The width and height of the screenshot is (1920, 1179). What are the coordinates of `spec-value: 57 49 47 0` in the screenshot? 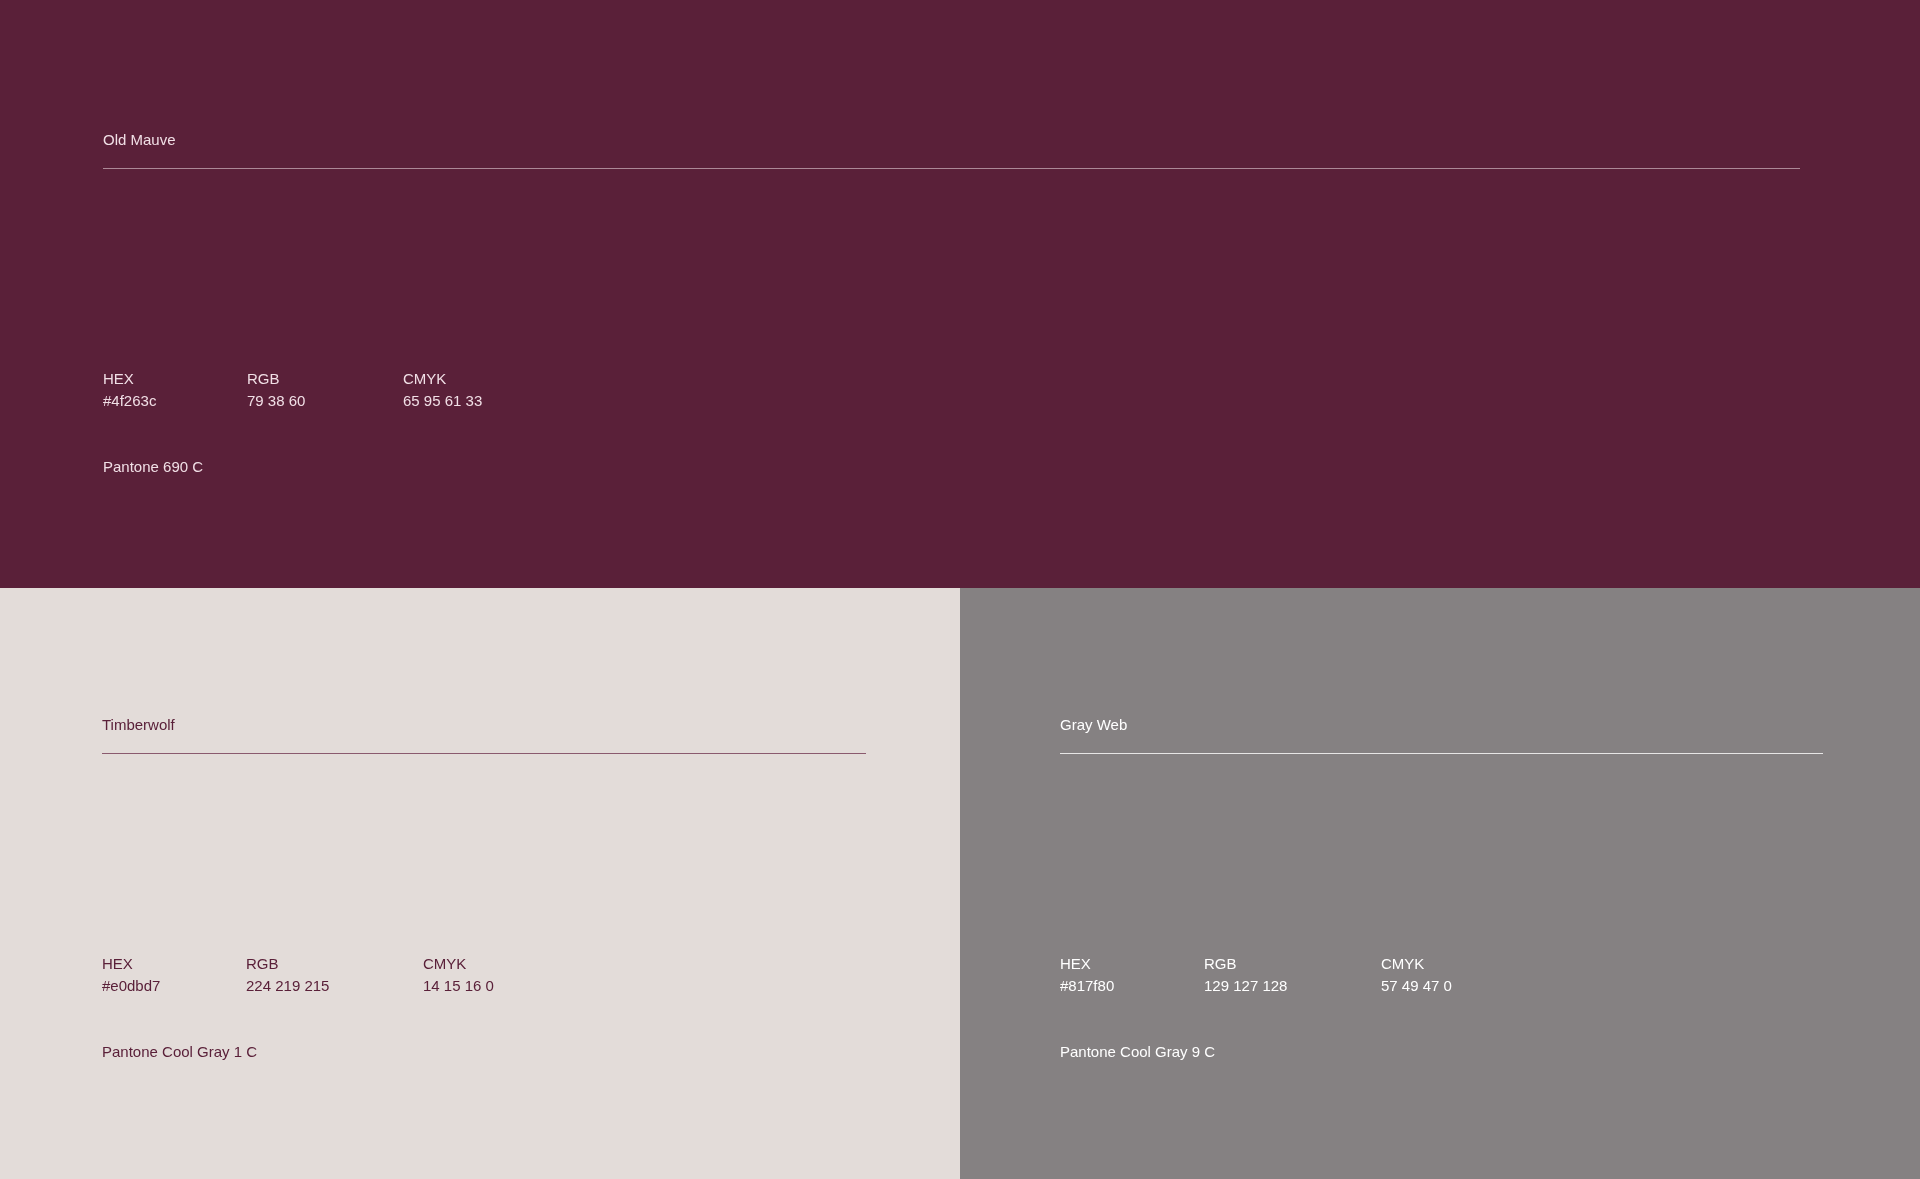 It's located at (1417, 986).